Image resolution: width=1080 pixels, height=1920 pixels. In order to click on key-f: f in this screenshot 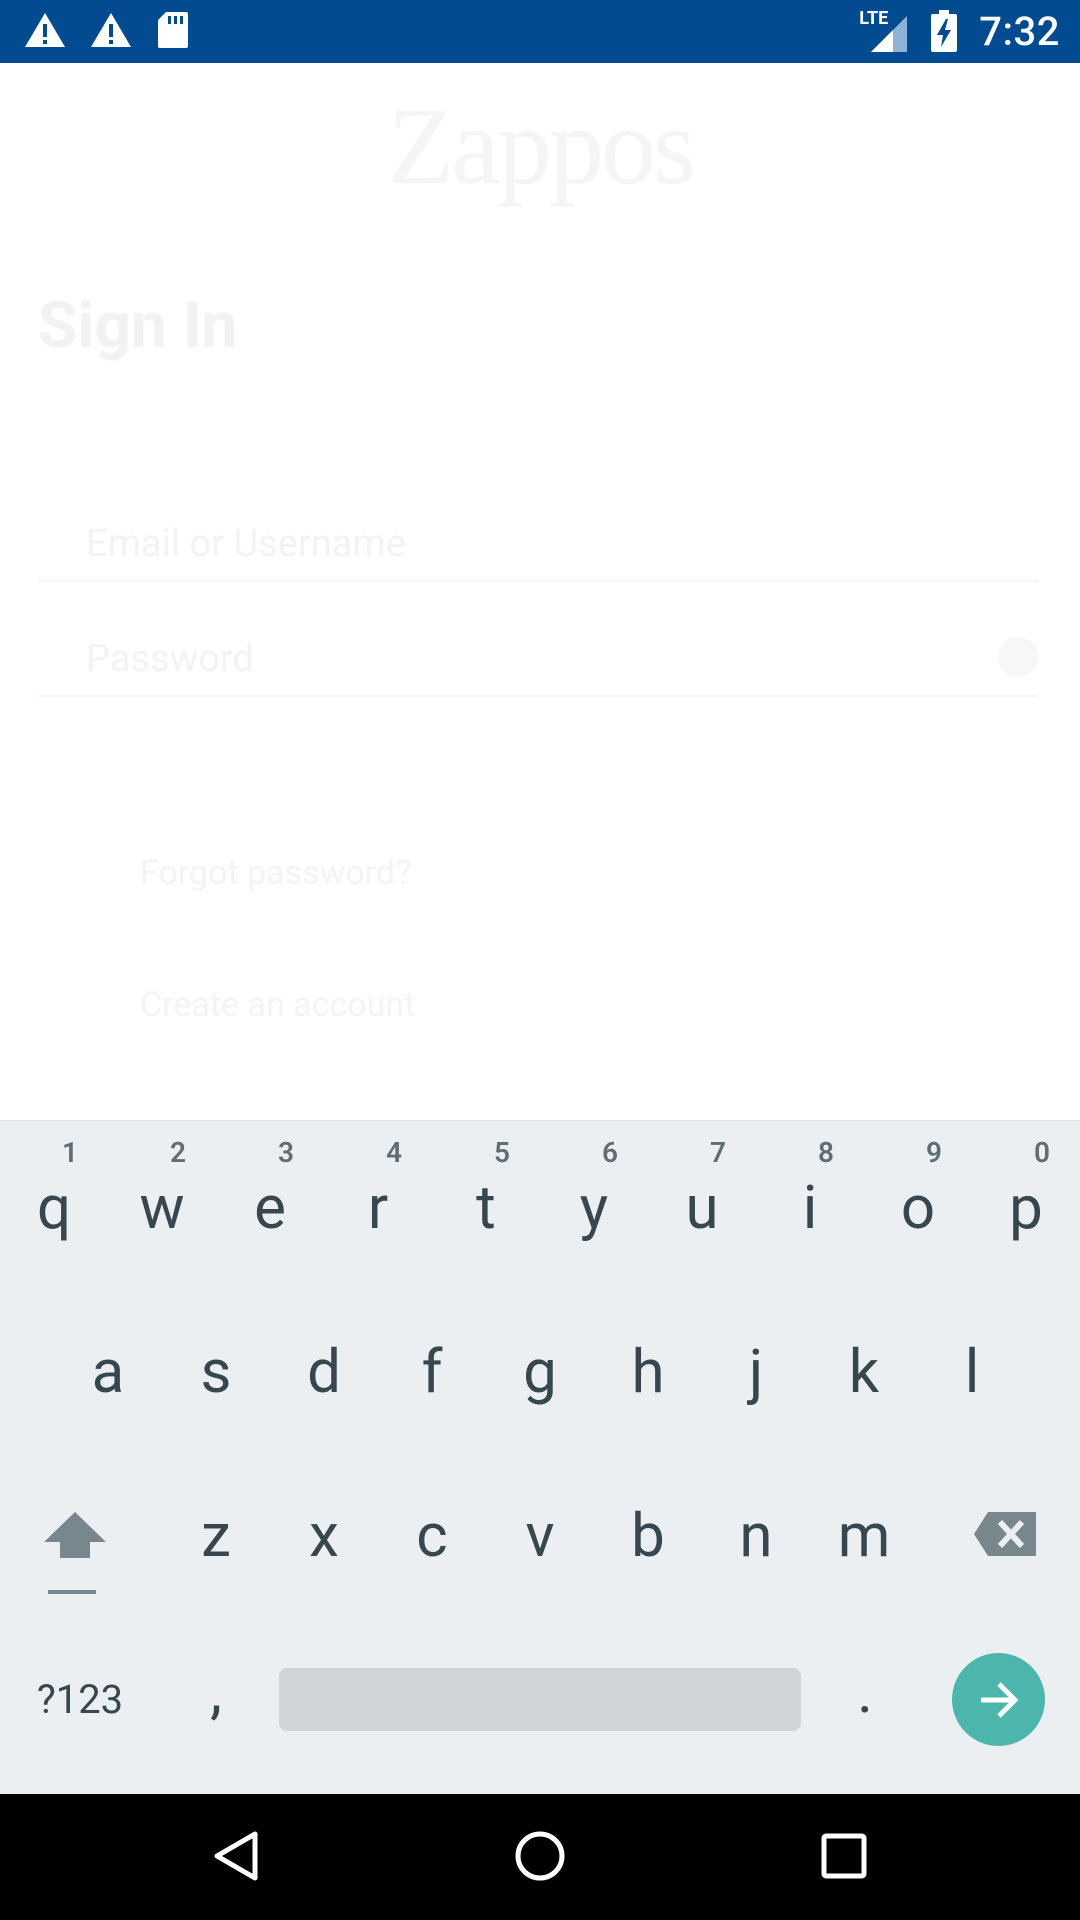, I will do `click(432, 1372)`.